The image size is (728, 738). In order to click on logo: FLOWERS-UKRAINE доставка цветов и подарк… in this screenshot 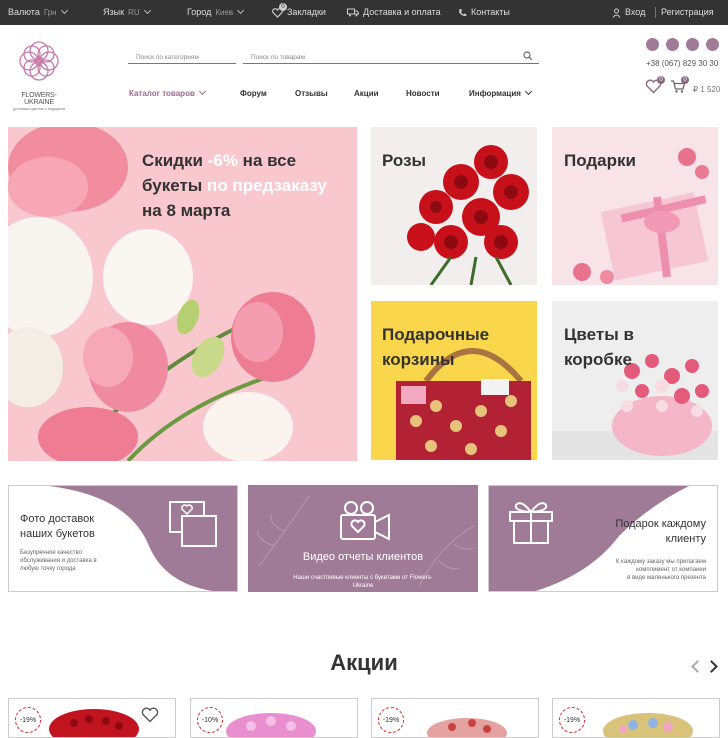, I will do `click(39, 82)`.